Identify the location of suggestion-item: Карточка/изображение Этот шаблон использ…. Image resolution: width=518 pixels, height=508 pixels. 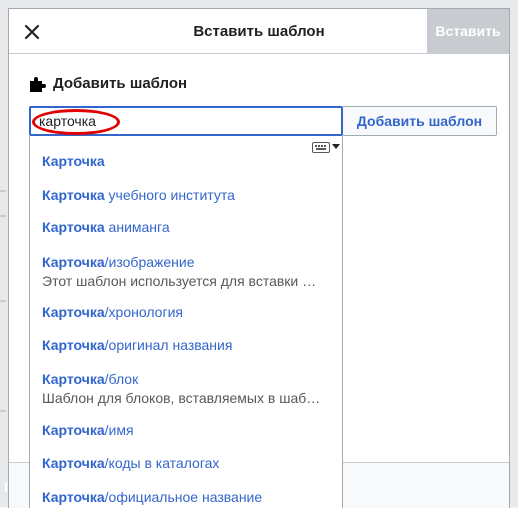
(188, 271).